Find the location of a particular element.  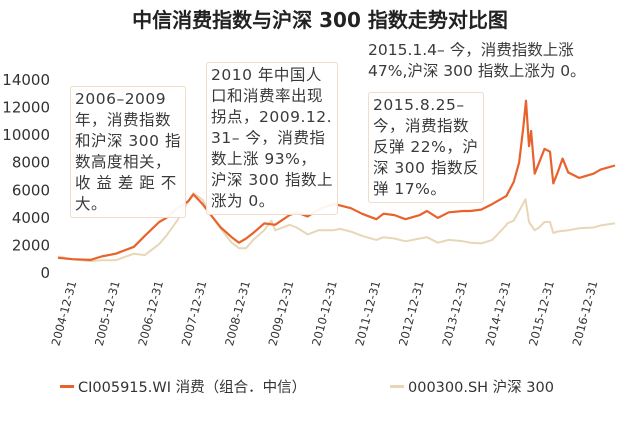

legend-swatch-consumption is located at coordinates (67, 386).